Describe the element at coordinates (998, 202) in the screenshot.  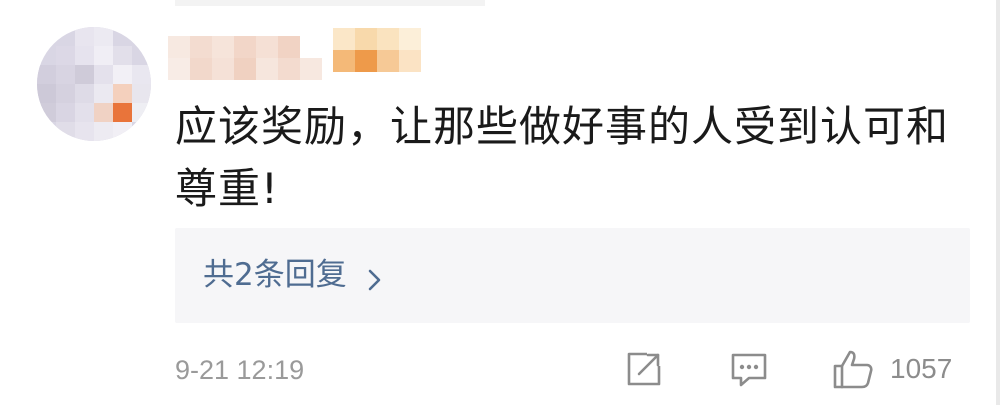
I see `right-edge` at that location.